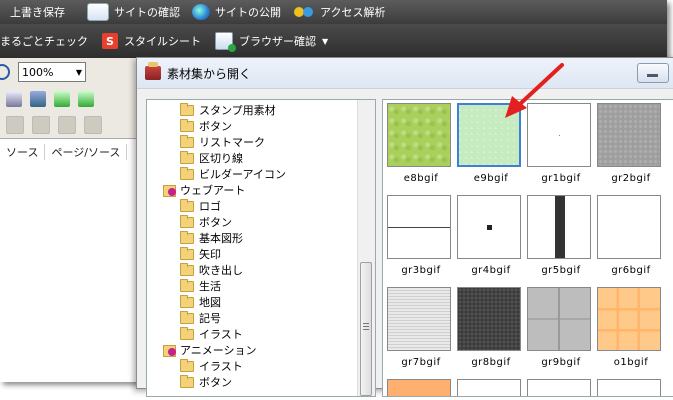 The image size is (673, 400). I want to click on thumbnail-label: gr4bgif, so click(491, 270).